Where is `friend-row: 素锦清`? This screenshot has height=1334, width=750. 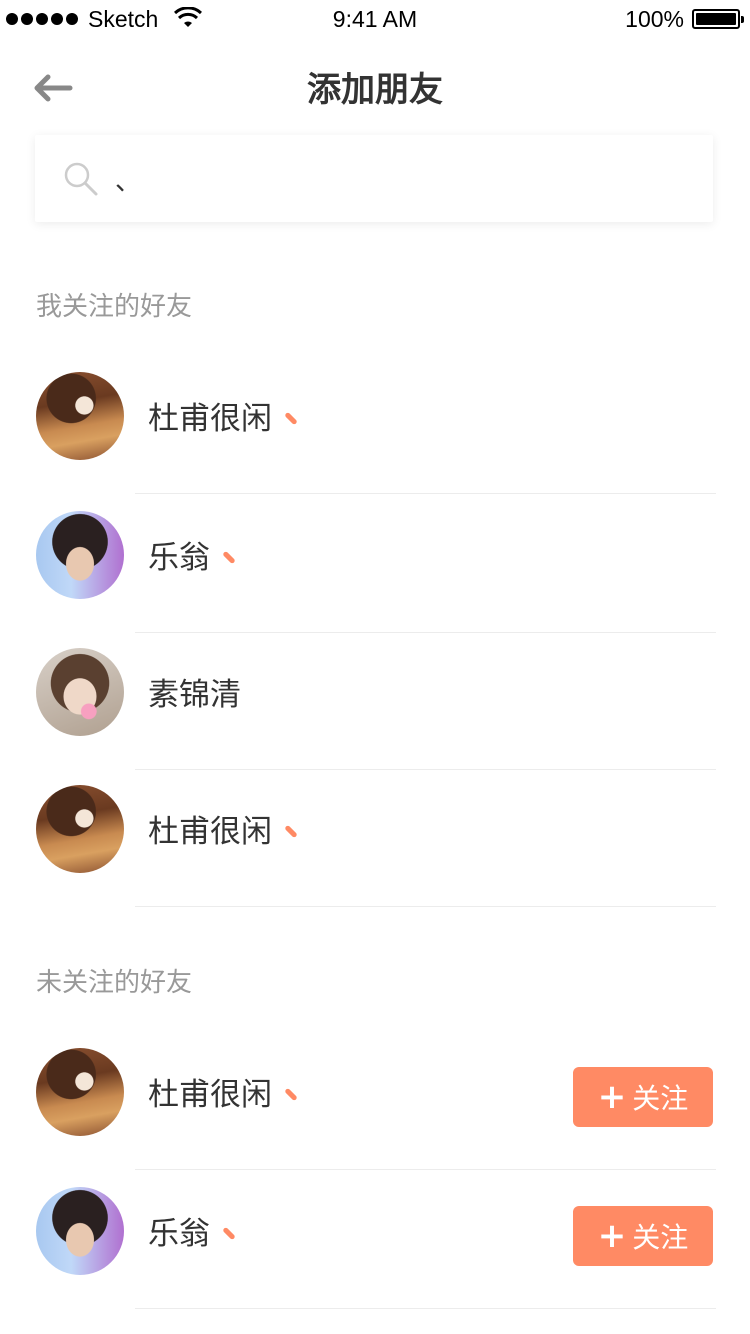
friend-row: 素锦清 is located at coordinates (375, 701).